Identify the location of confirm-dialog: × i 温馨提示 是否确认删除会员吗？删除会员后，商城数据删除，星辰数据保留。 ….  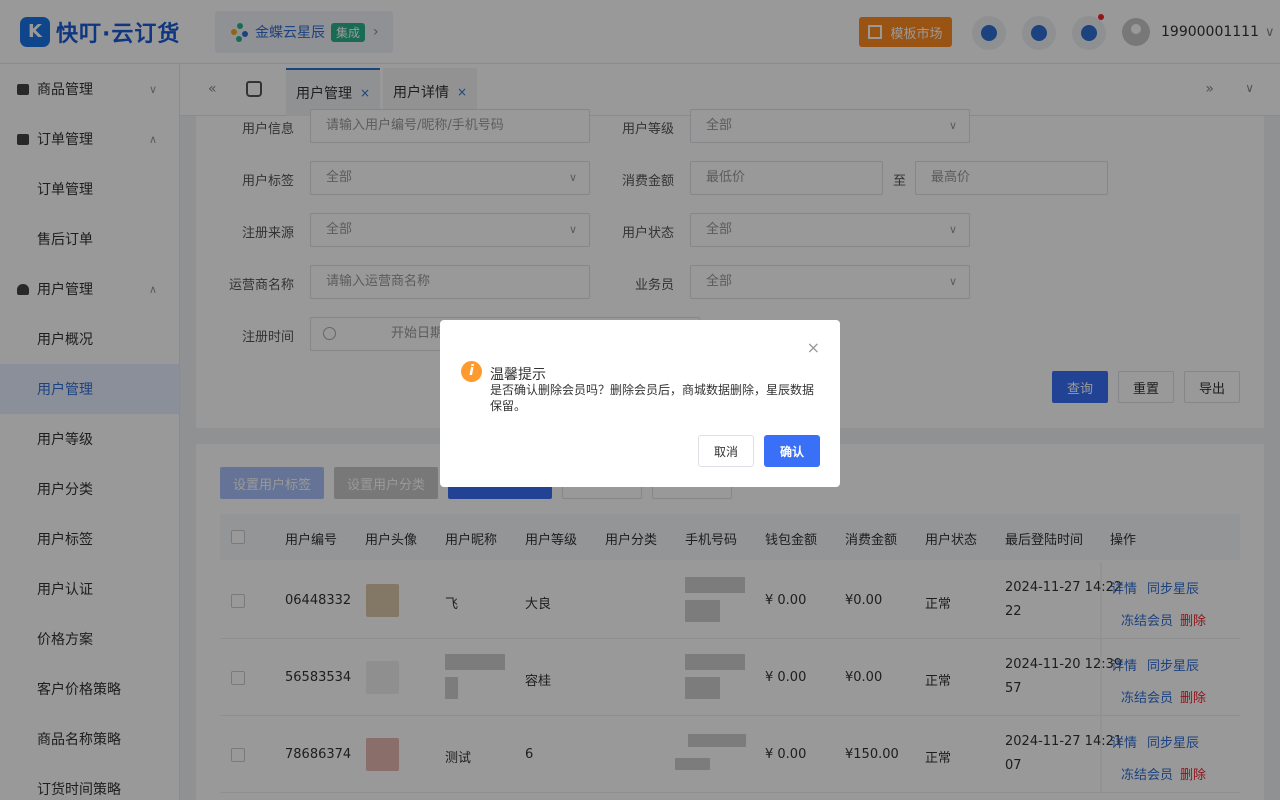
(640, 403).